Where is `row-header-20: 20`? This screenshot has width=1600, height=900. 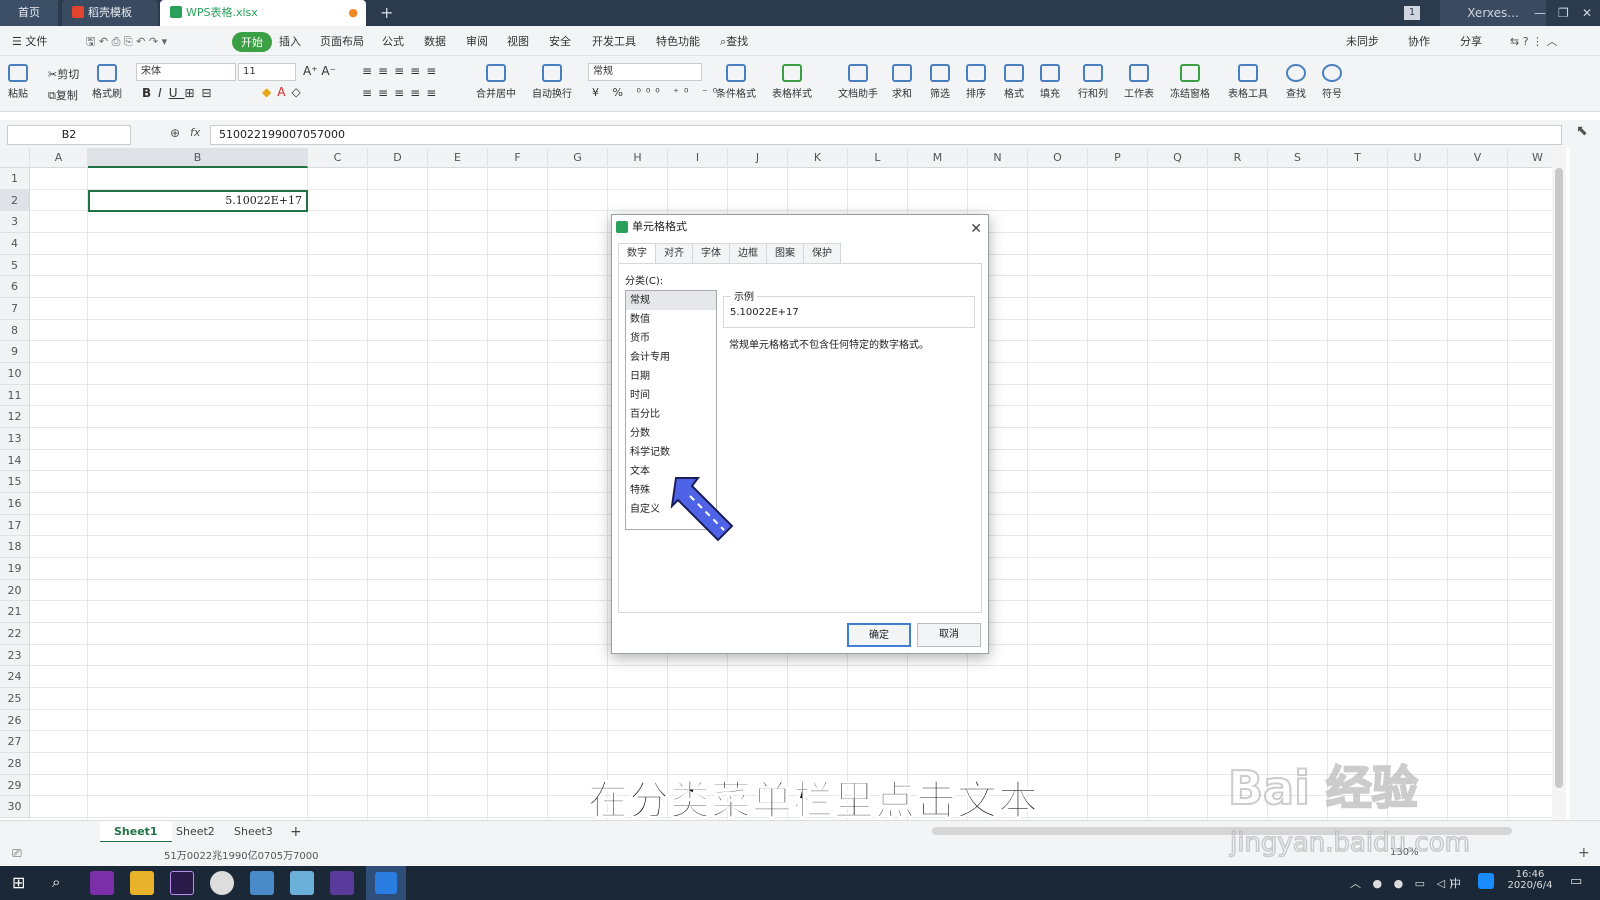
row-header-20: 20 is located at coordinates (15, 590).